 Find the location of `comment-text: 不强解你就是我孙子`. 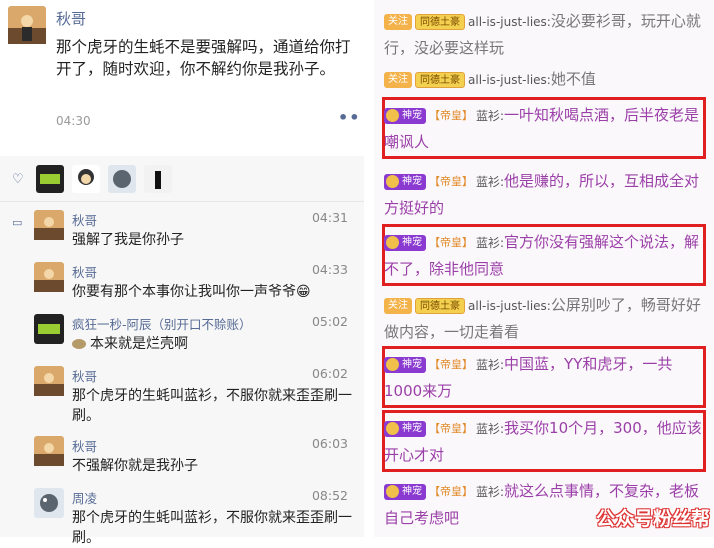

comment-text: 不强解你就是我孙子 is located at coordinates (135, 466).